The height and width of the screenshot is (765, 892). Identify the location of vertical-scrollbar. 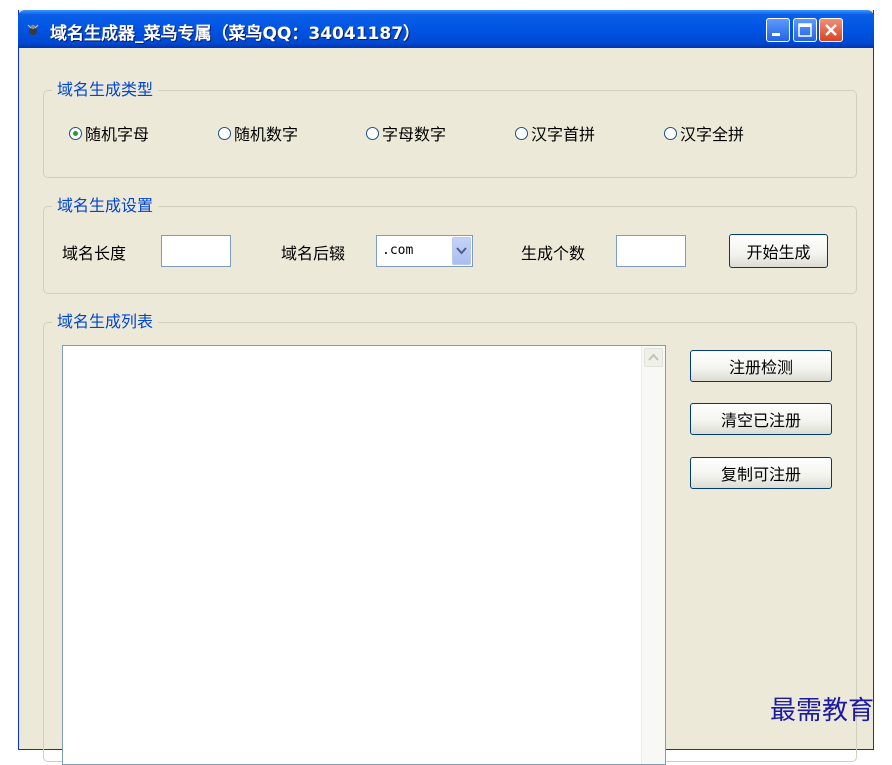
(653, 555).